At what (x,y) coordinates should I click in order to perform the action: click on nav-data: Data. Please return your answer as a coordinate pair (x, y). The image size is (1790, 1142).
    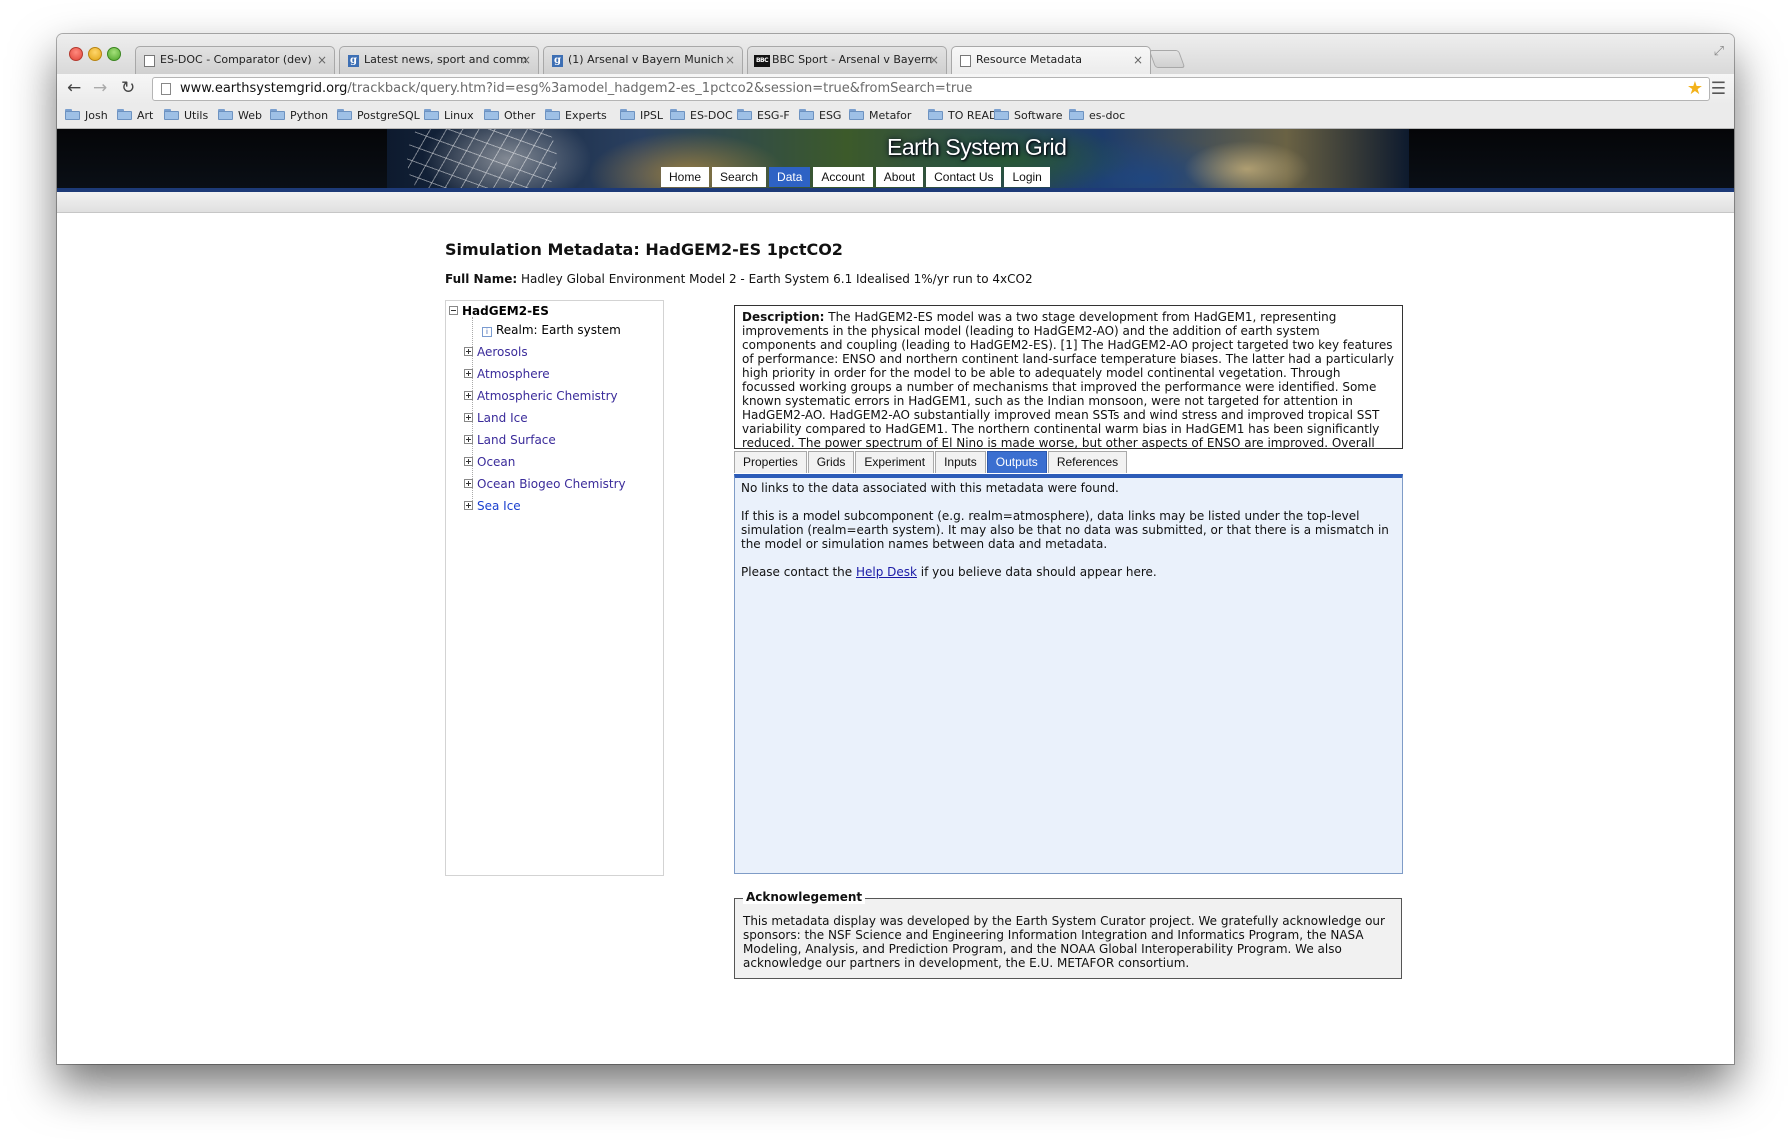
    Looking at the image, I should click on (790, 177).